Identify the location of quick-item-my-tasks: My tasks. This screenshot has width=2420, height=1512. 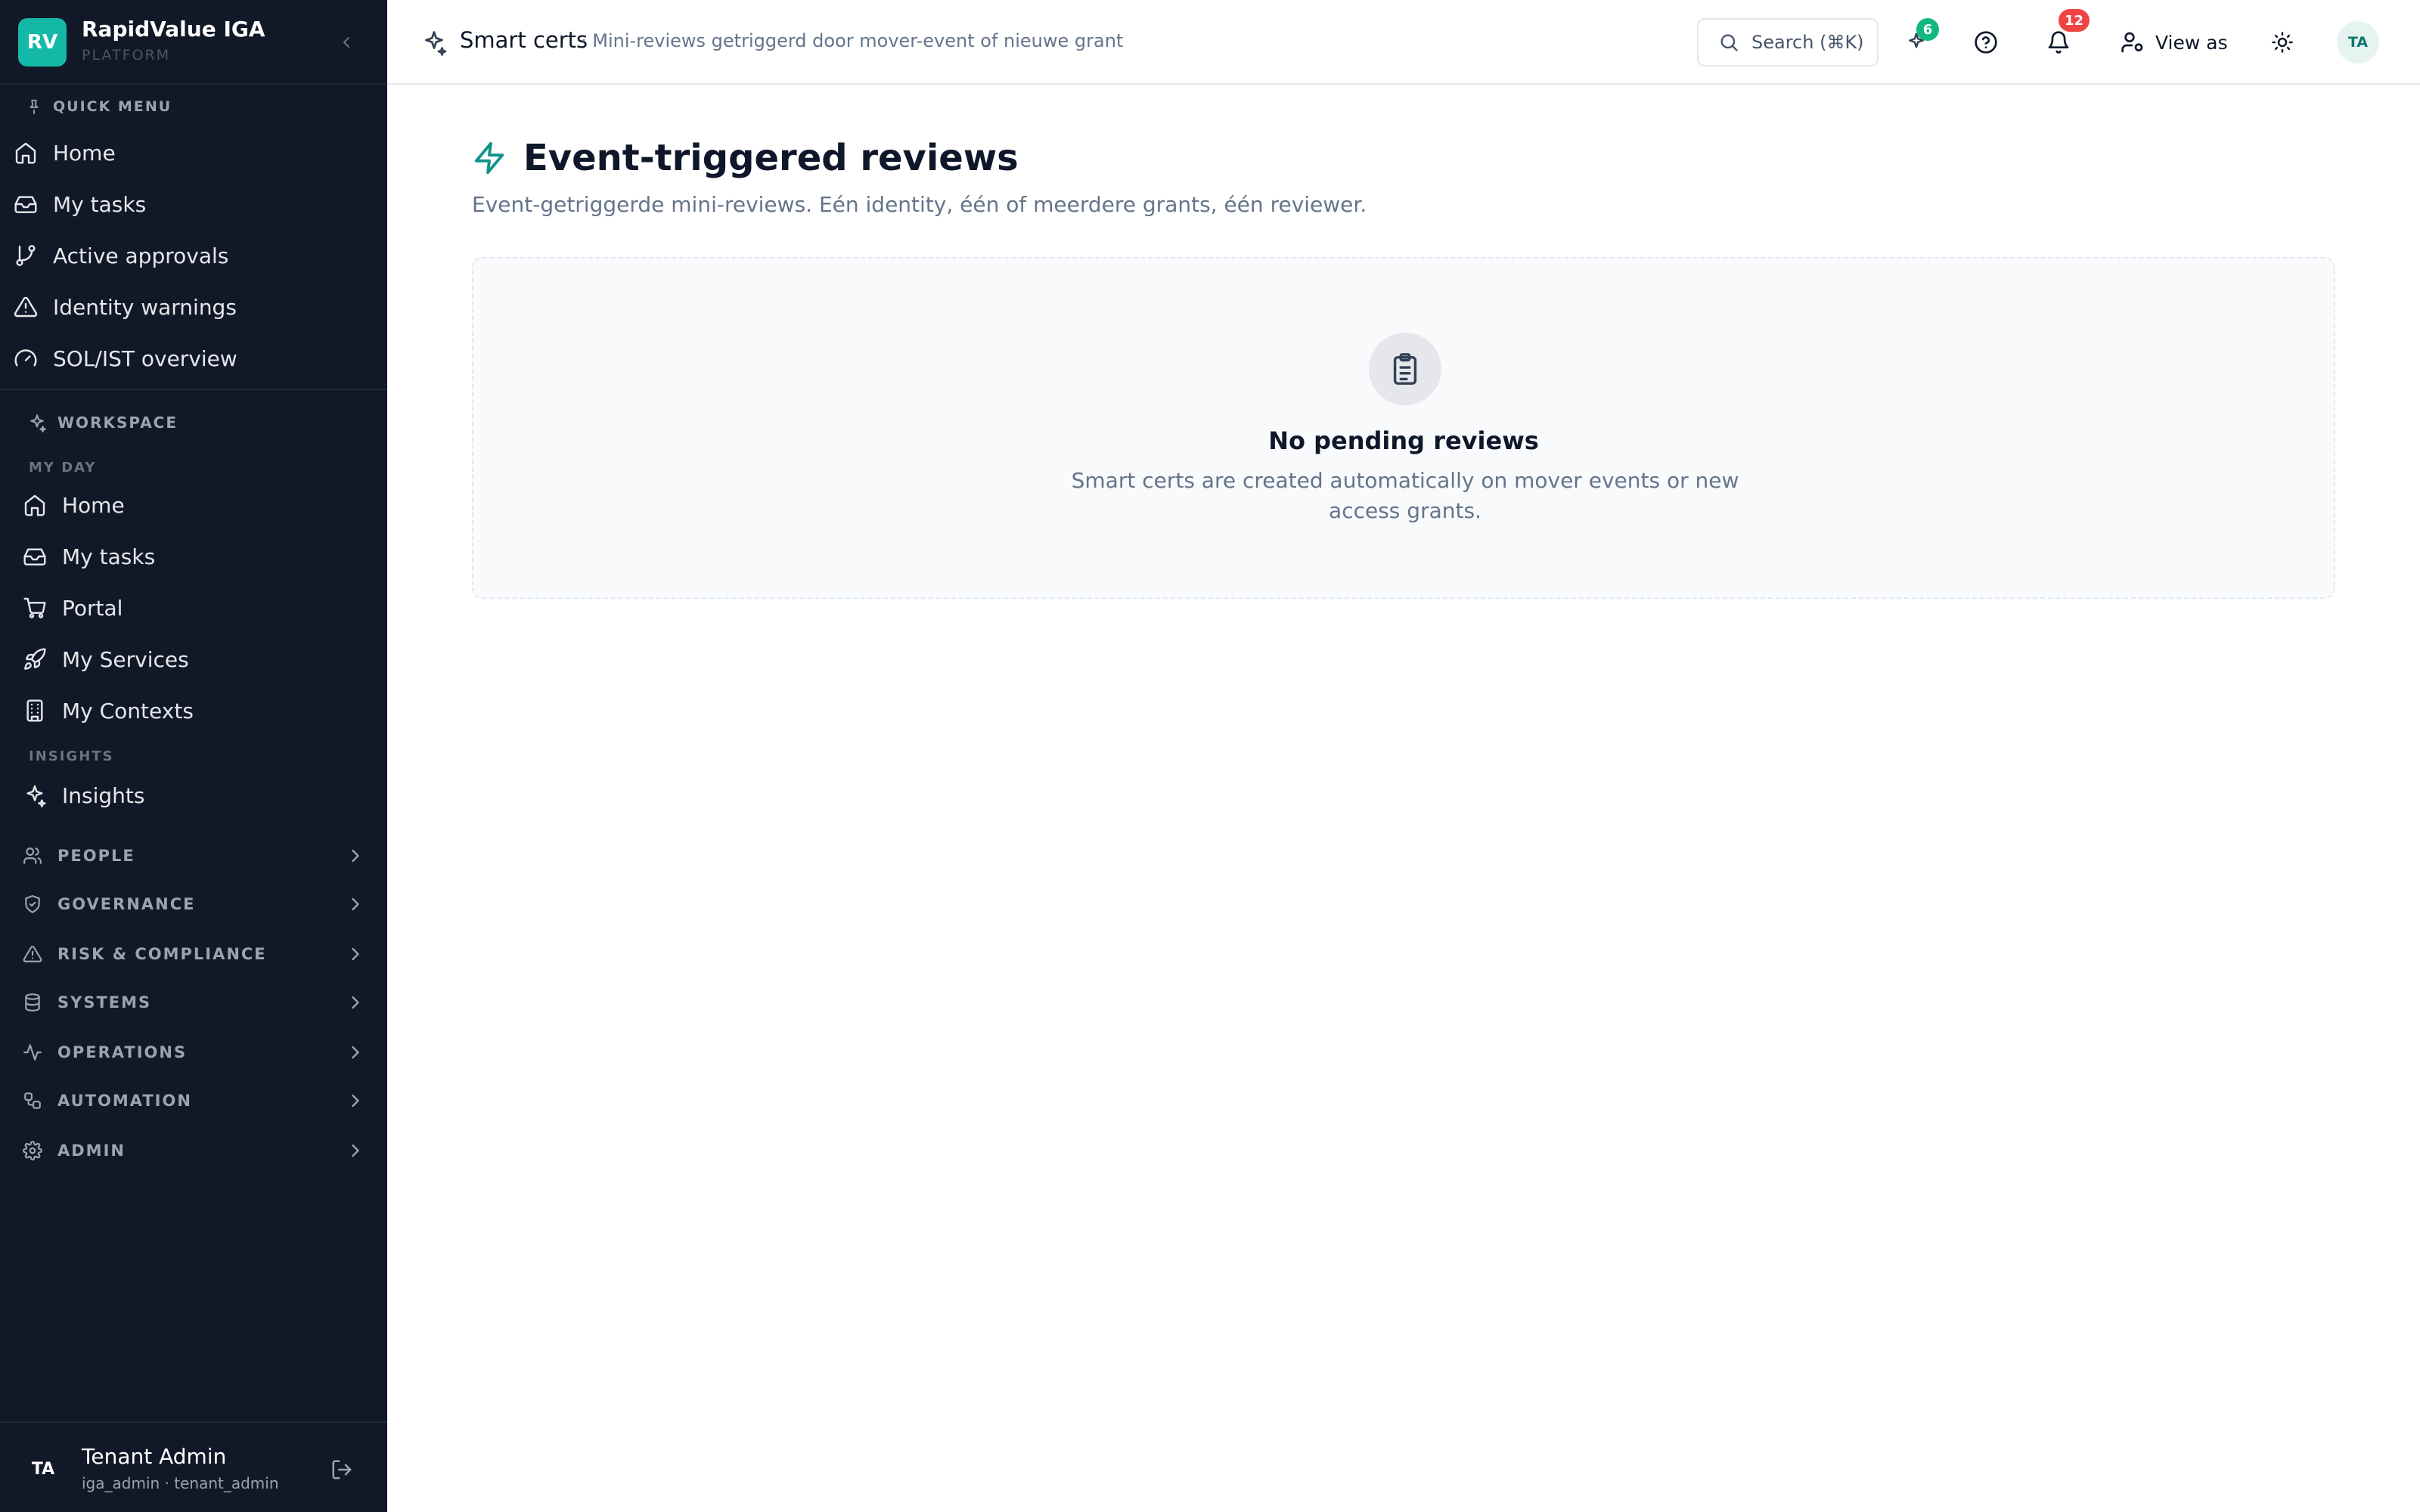
(193, 204).